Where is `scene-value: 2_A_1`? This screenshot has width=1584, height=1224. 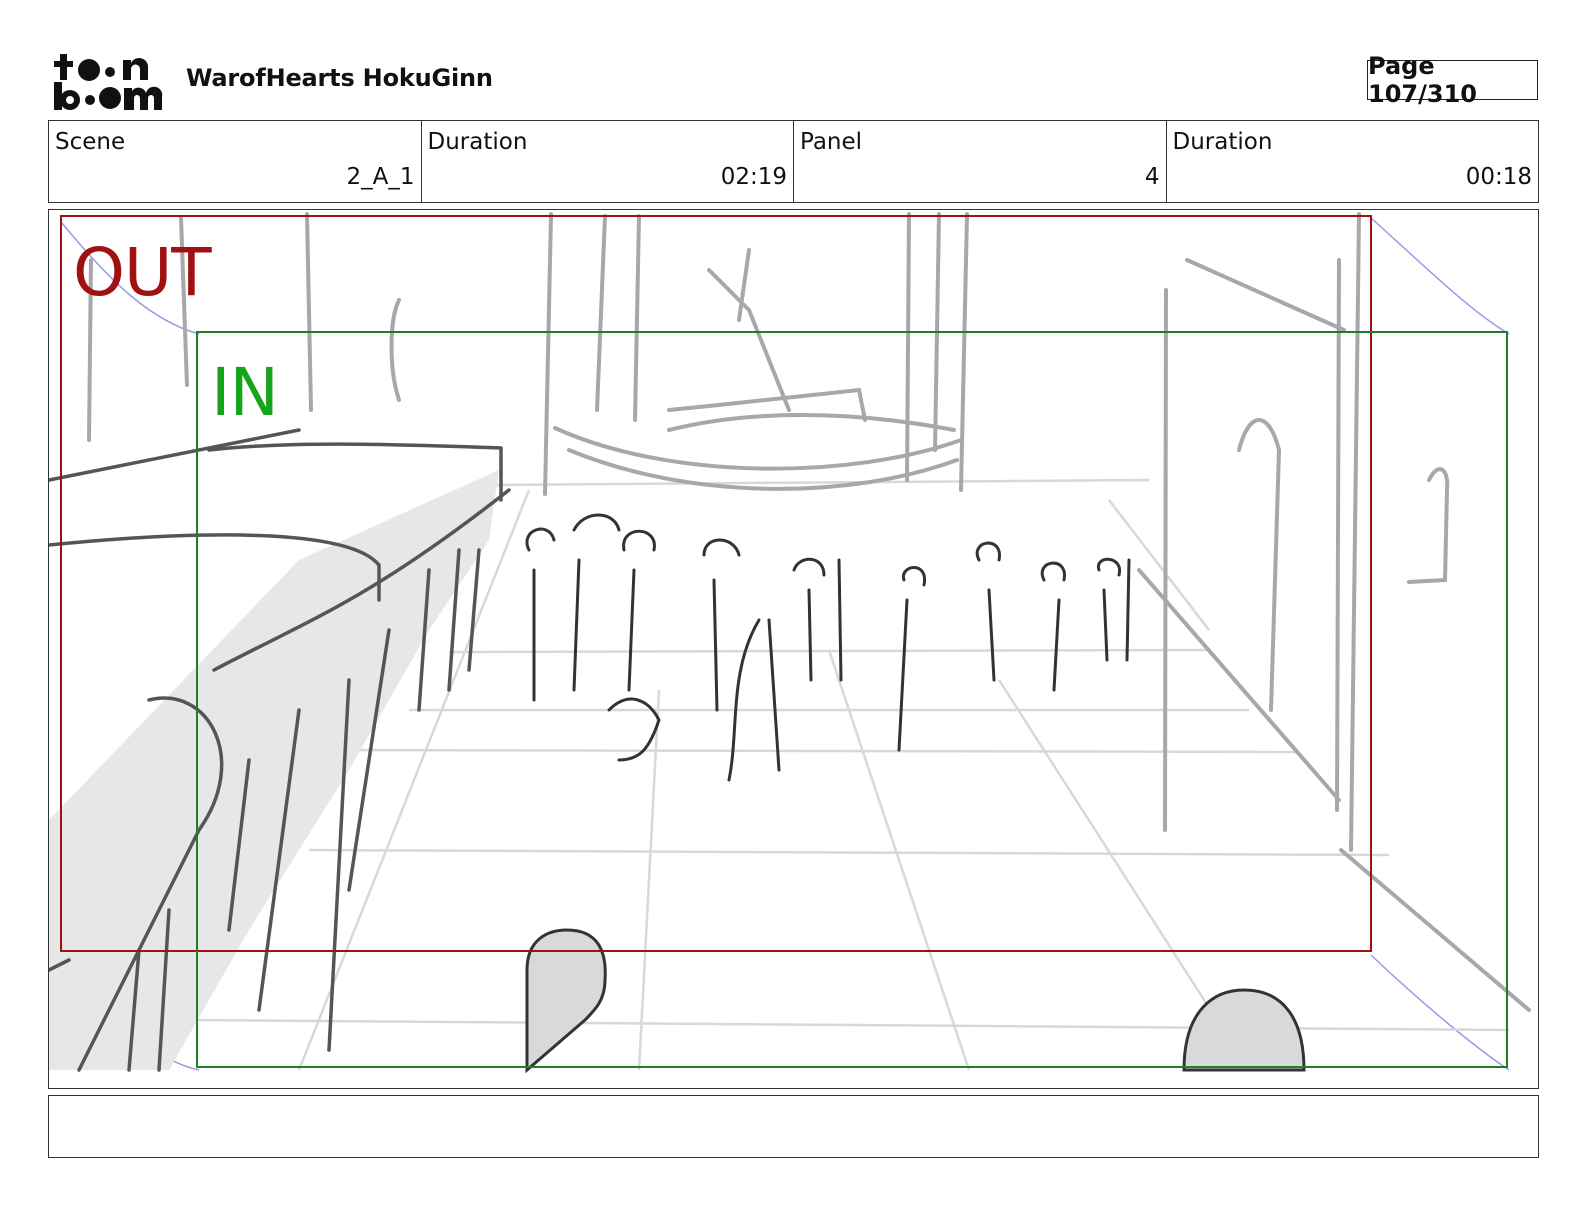
scene-value: 2_A_1 is located at coordinates (380, 177).